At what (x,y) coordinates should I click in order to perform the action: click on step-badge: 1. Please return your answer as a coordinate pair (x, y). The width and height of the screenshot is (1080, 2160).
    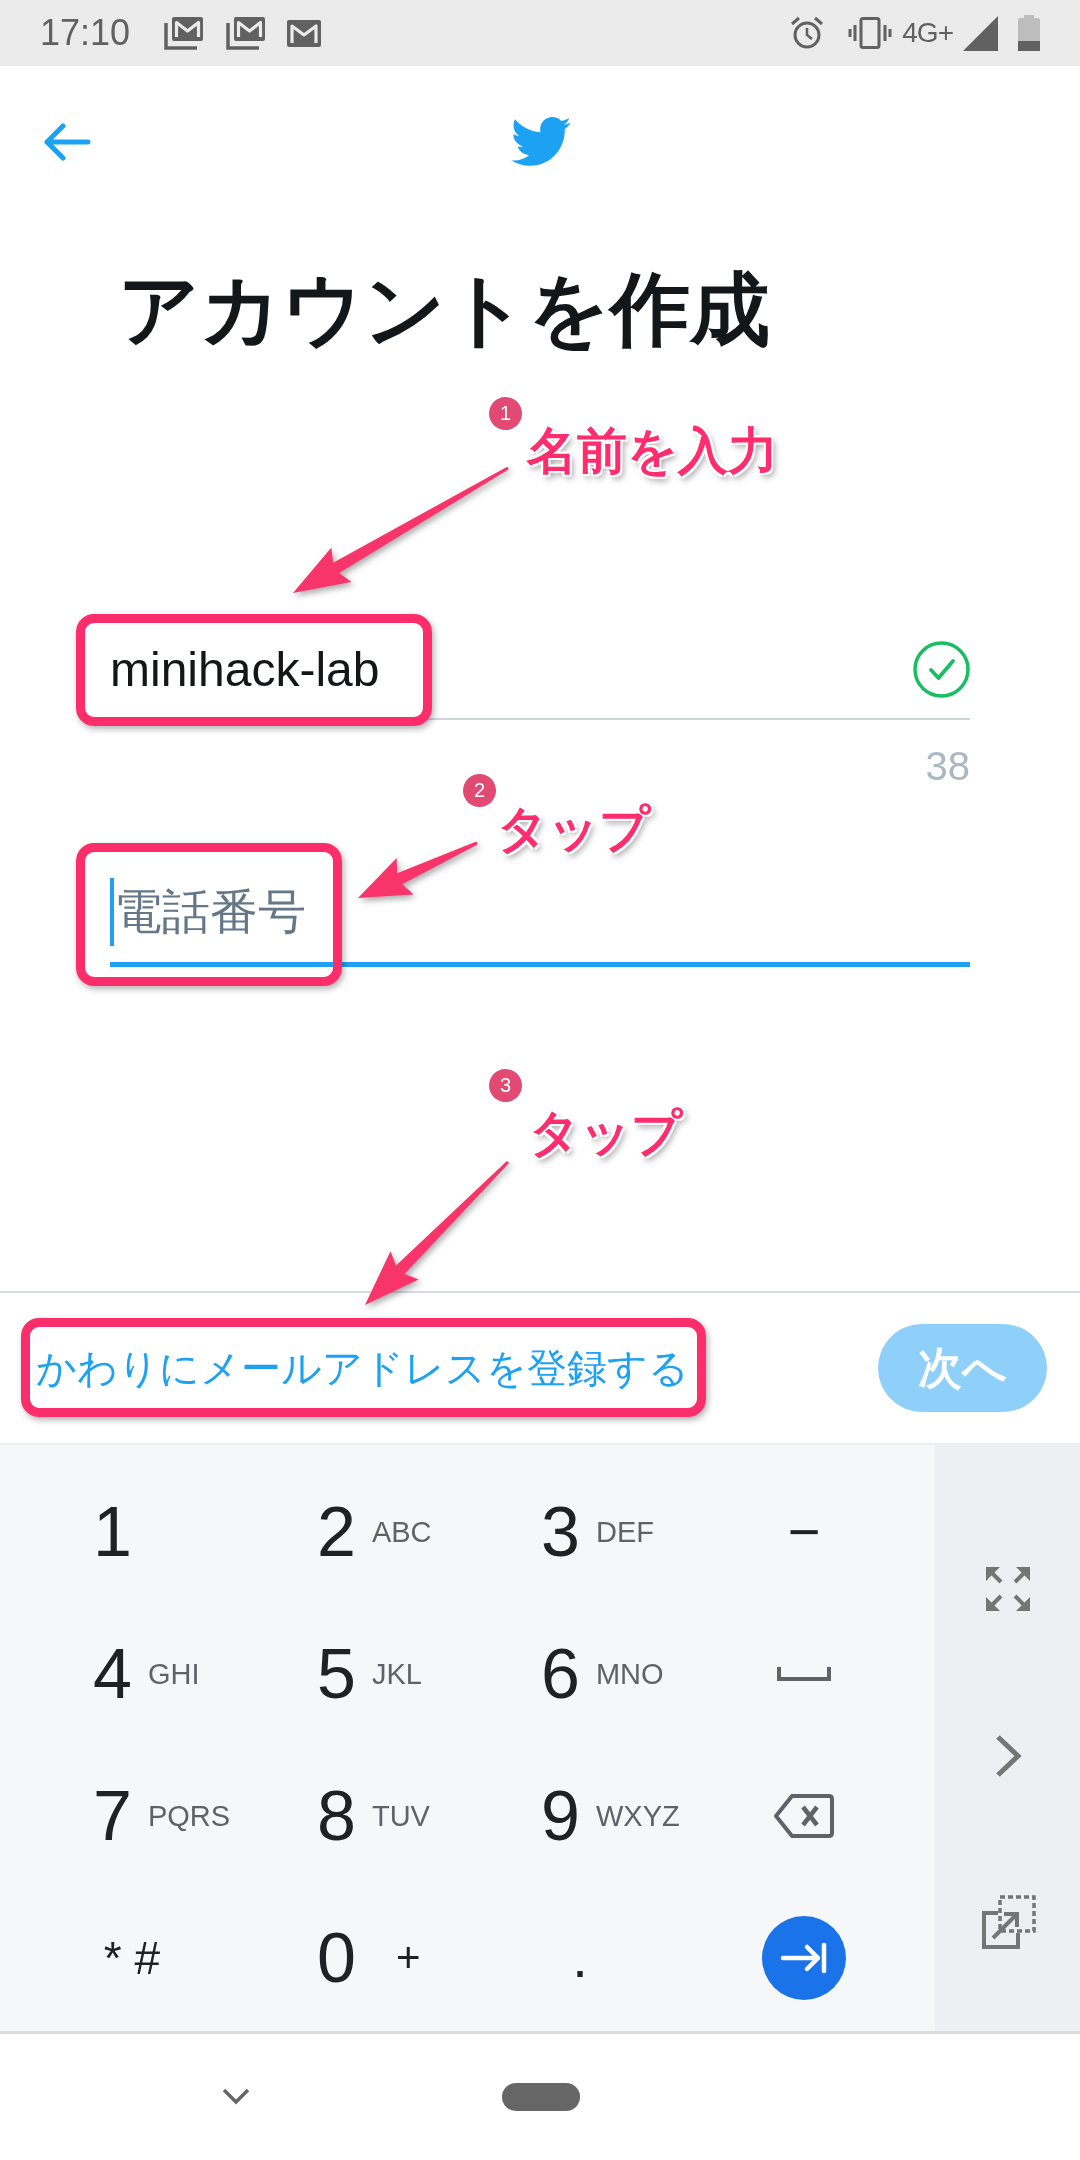
    Looking at the image, I should click on (505, 413).